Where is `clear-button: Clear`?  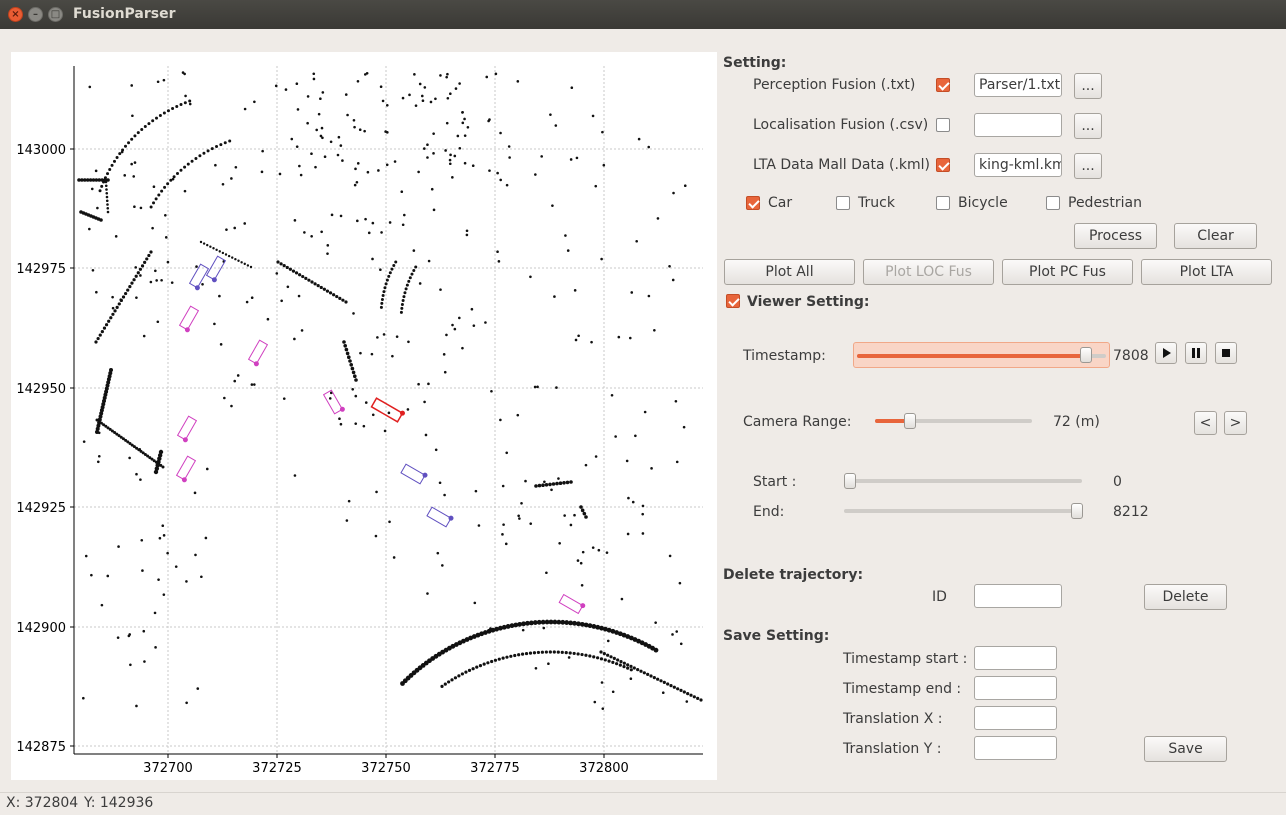
clear-button: Clear is located at coordinates (1215, 236).